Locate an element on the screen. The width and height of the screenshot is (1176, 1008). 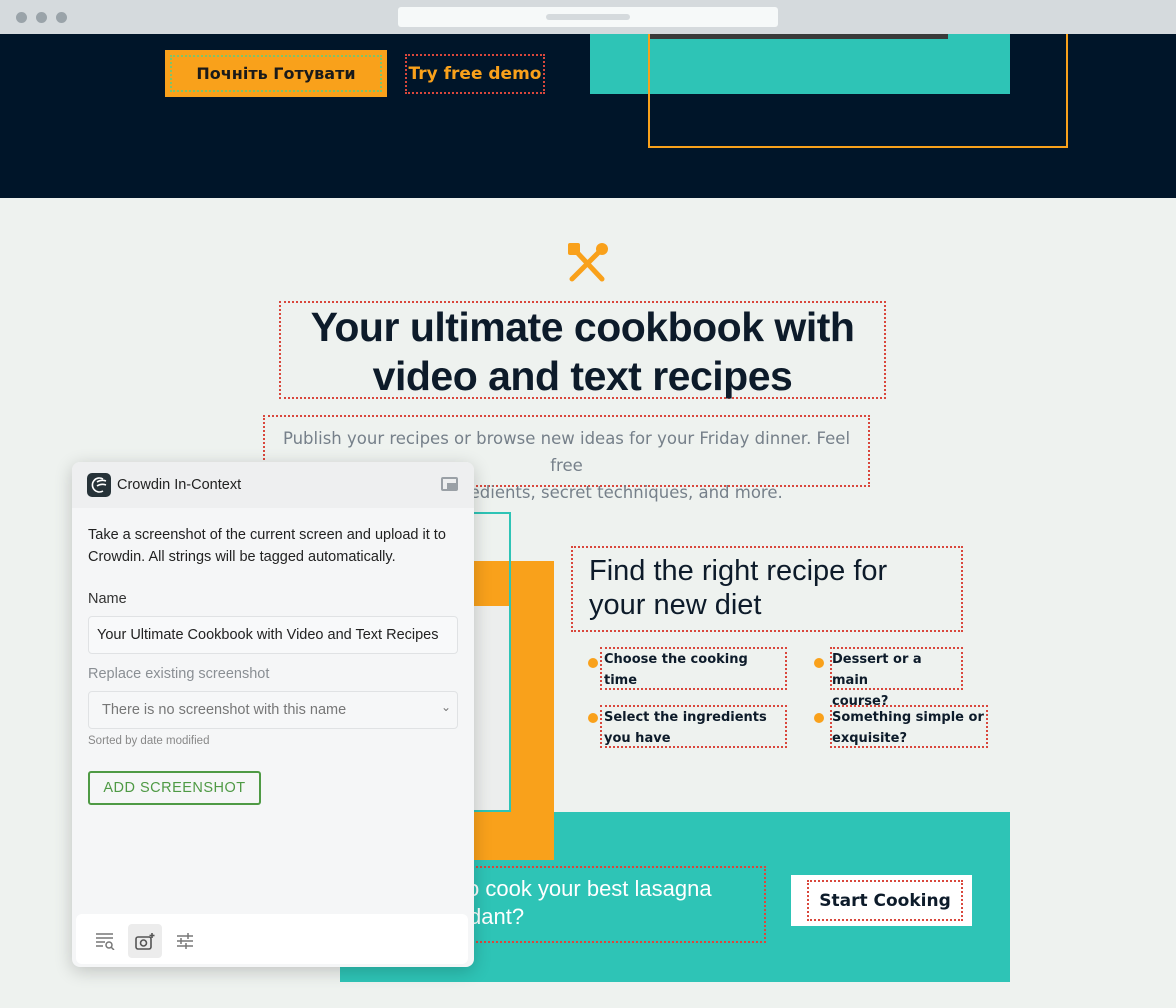
feature-line: Something simple or is located at coordinates (908, 717).